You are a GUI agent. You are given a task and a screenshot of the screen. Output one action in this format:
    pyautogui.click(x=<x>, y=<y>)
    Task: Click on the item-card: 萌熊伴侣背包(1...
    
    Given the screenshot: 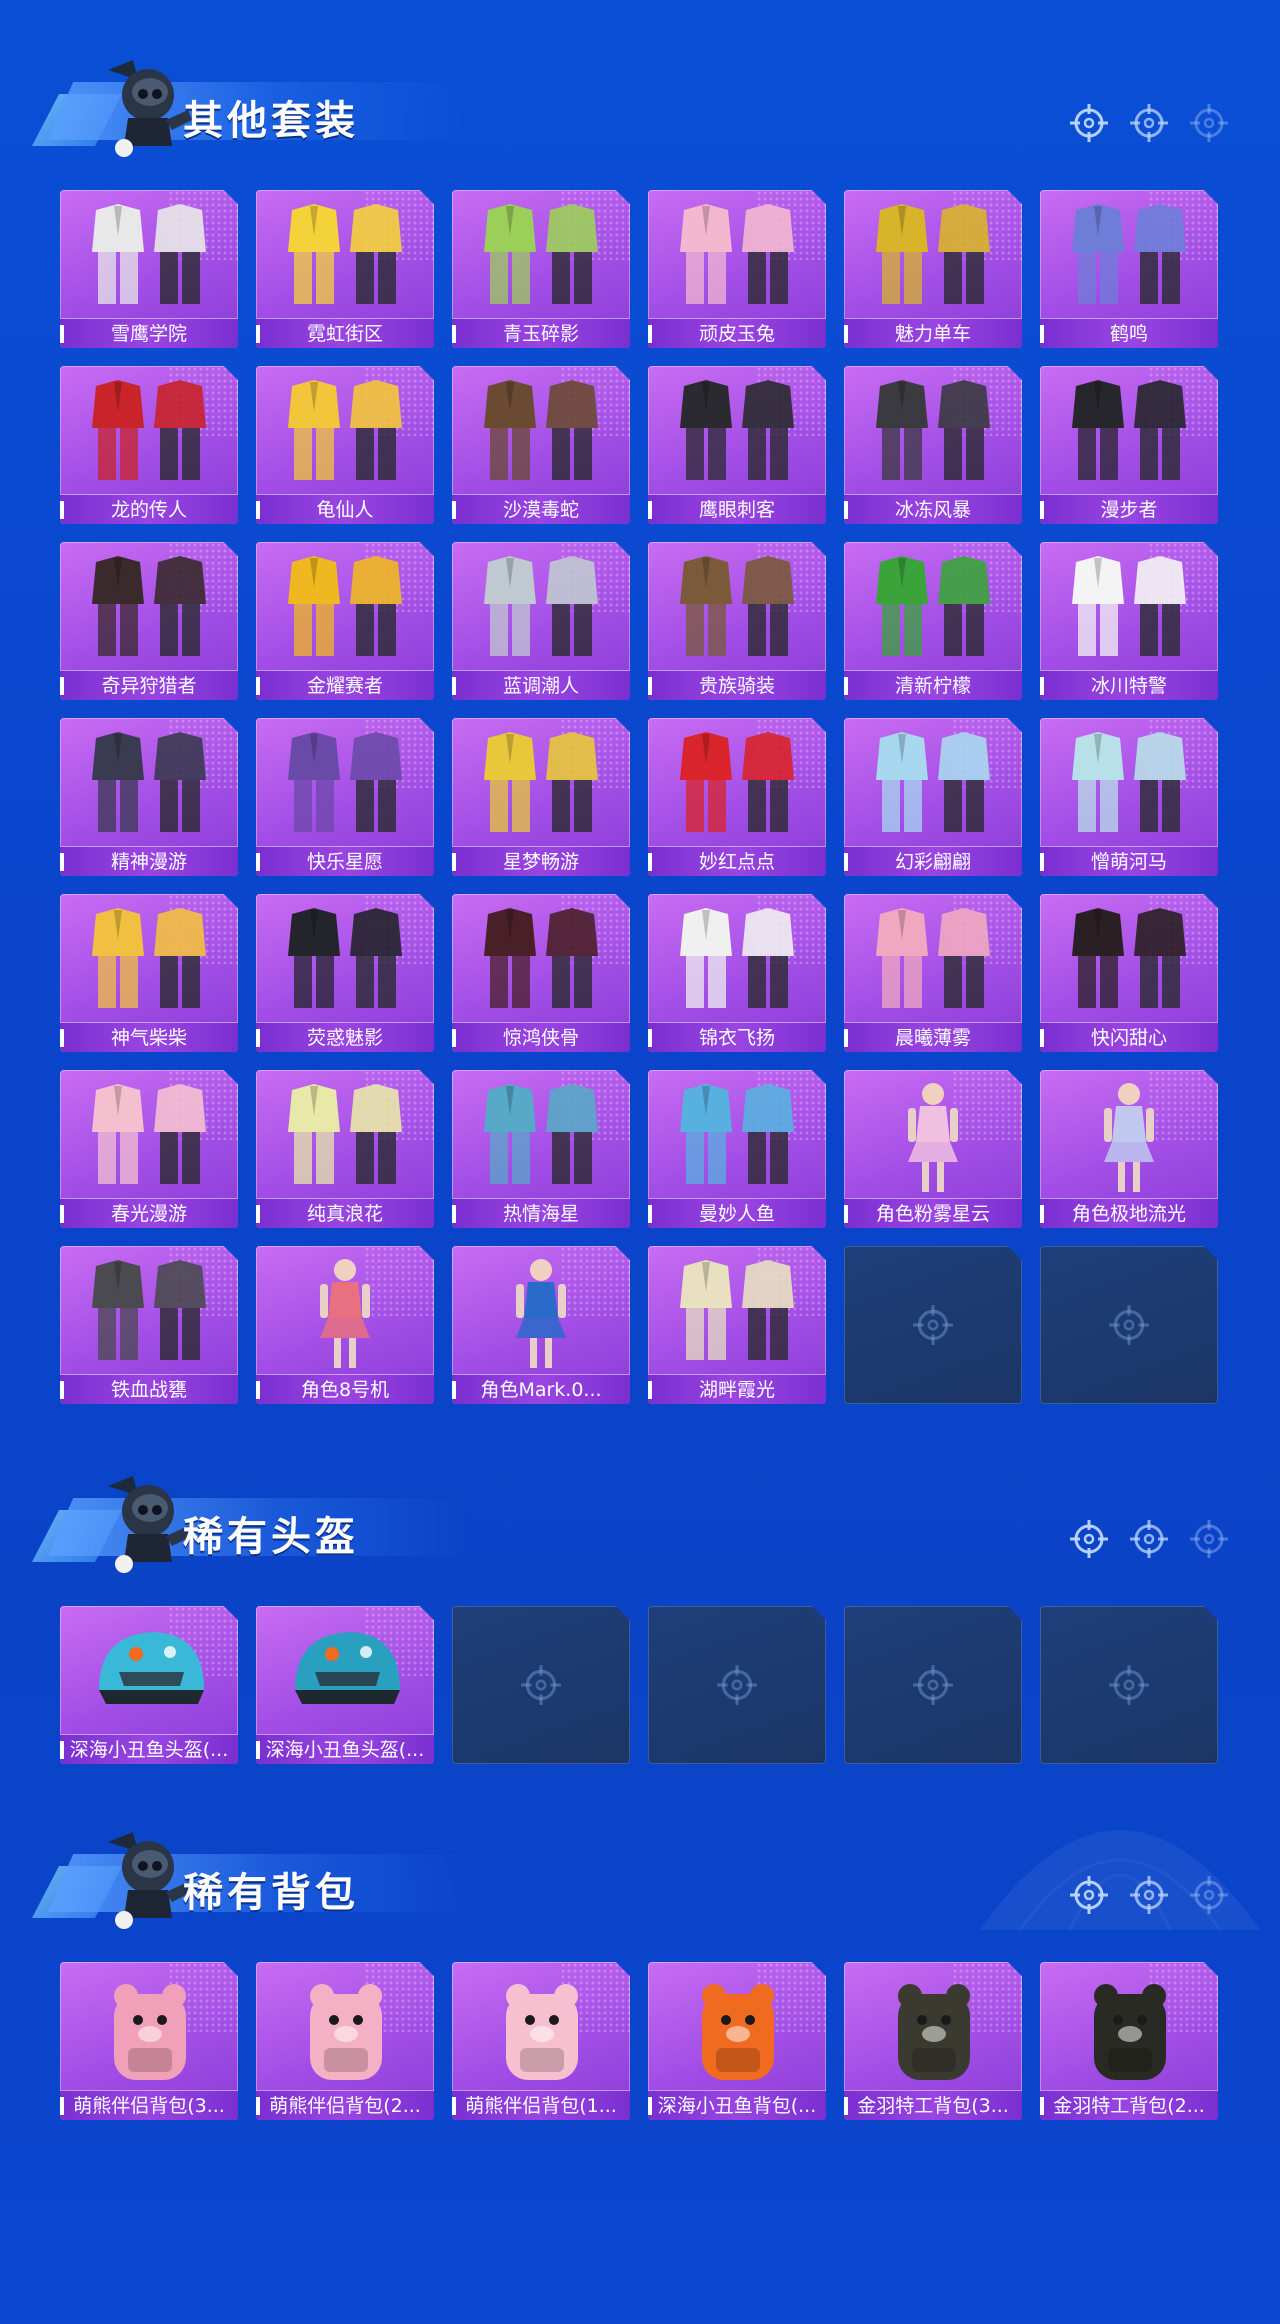 What is the action you would take?
    pyautogui.click(x=541, y=2041)
    